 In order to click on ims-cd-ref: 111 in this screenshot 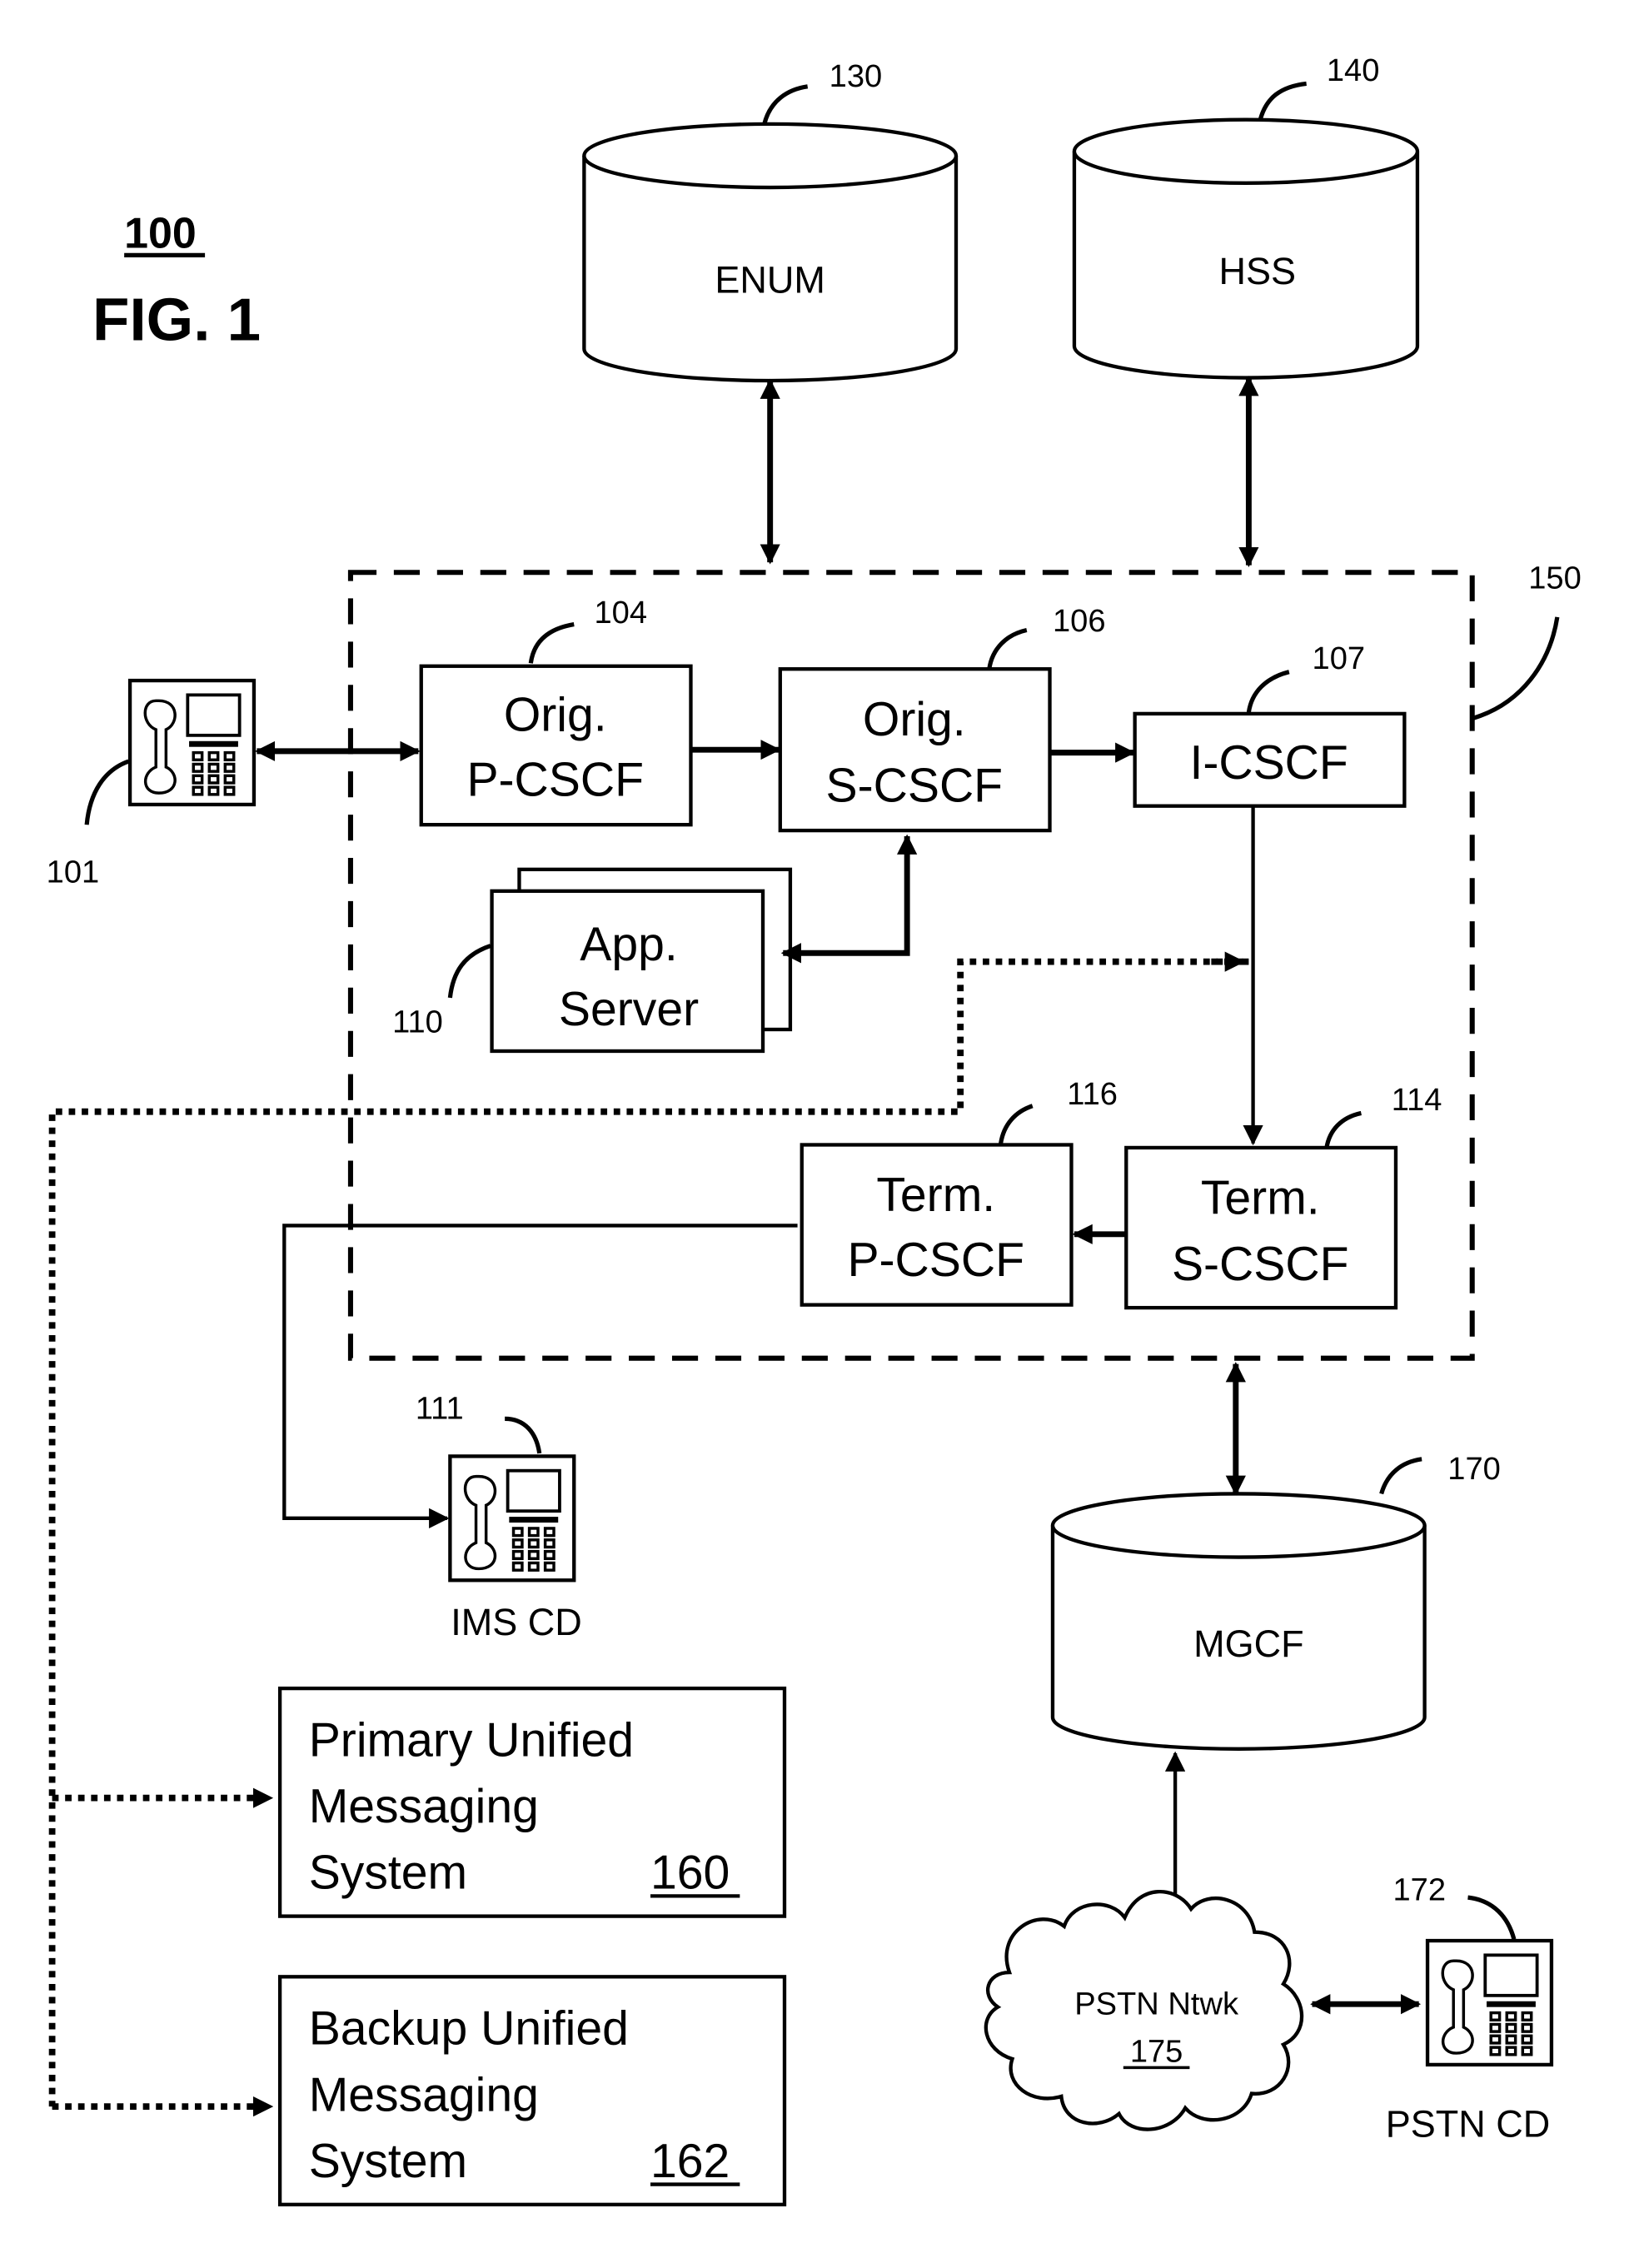, I will do `click(440, 1408)`.